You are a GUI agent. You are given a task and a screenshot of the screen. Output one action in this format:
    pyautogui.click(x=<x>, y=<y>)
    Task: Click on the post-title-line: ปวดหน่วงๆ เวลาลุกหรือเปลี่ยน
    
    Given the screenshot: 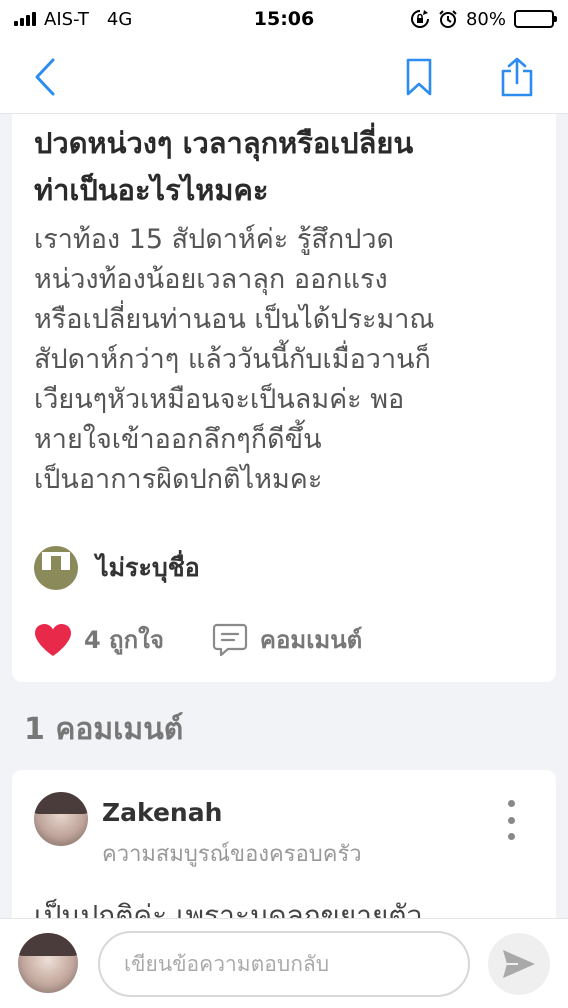 What is the action you would take?
    pyautogui.click(x=224, y=143)
    